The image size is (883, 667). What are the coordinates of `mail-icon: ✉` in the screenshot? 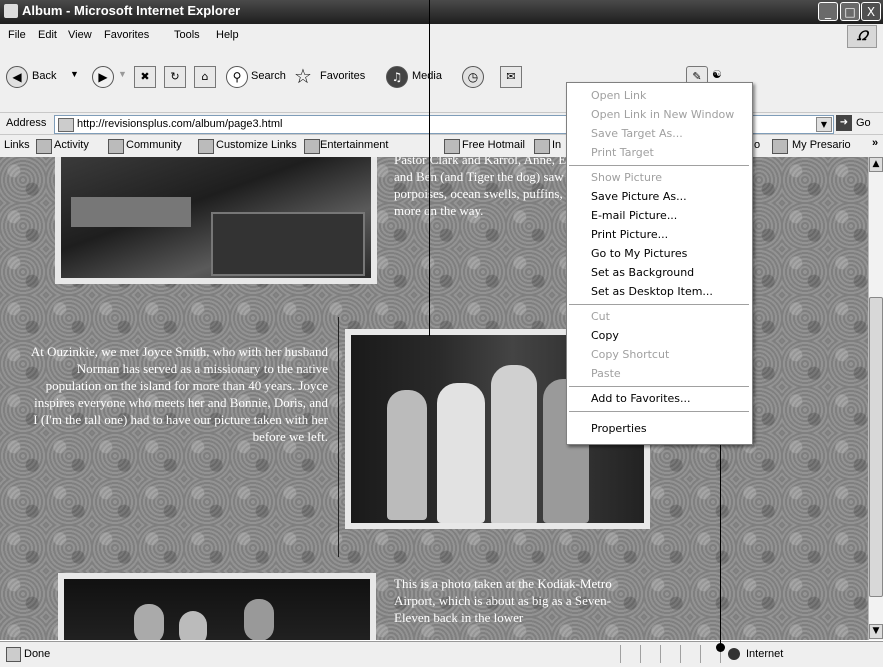 It's located at (511, 77).